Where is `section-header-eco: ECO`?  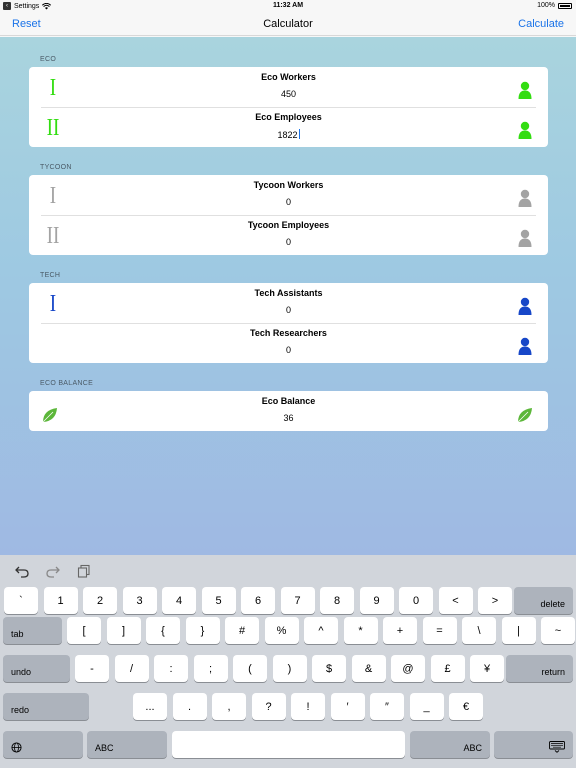
section-header-eco: ECO is located at coordinates (48, 59).